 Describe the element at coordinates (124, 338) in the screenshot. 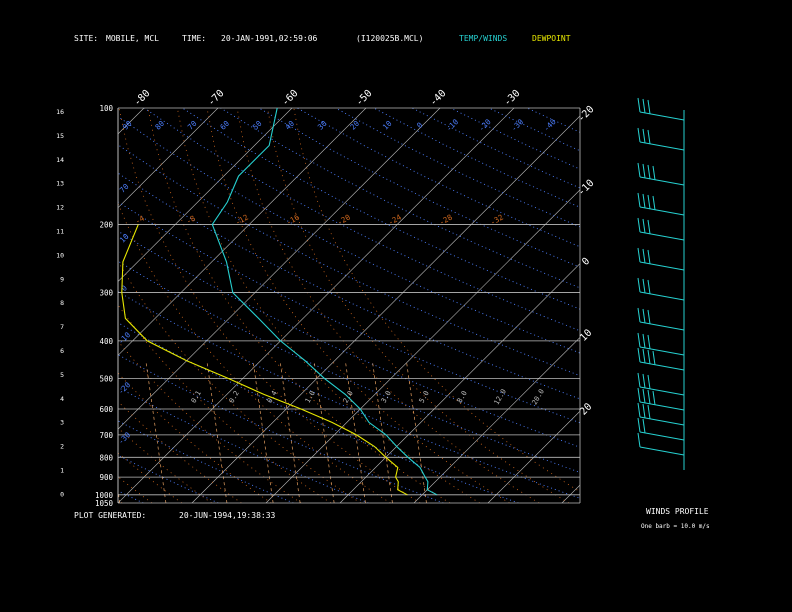

I see `dry-adiabat-label: -10` at that location.